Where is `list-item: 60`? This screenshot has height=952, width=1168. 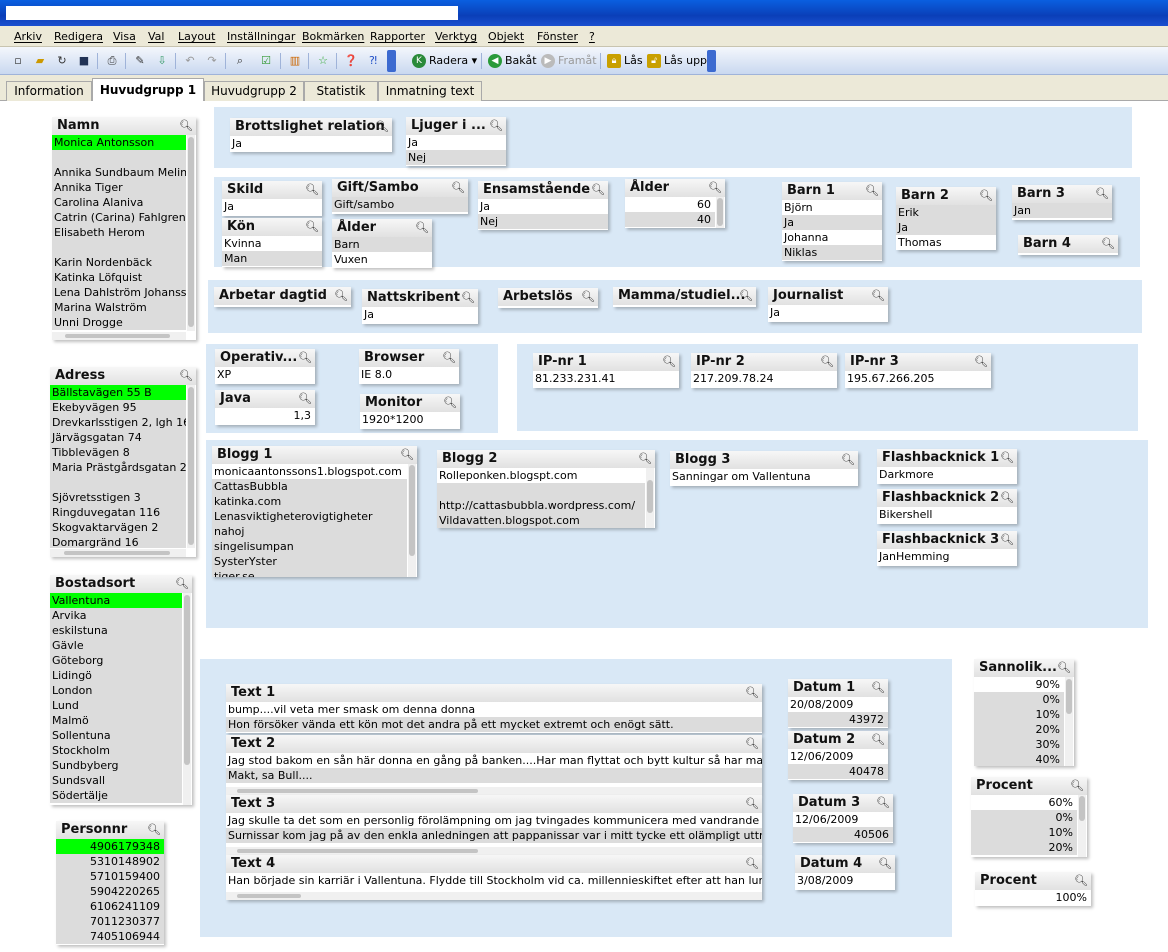
list-item: 60 is located at coordinates (670, 204).